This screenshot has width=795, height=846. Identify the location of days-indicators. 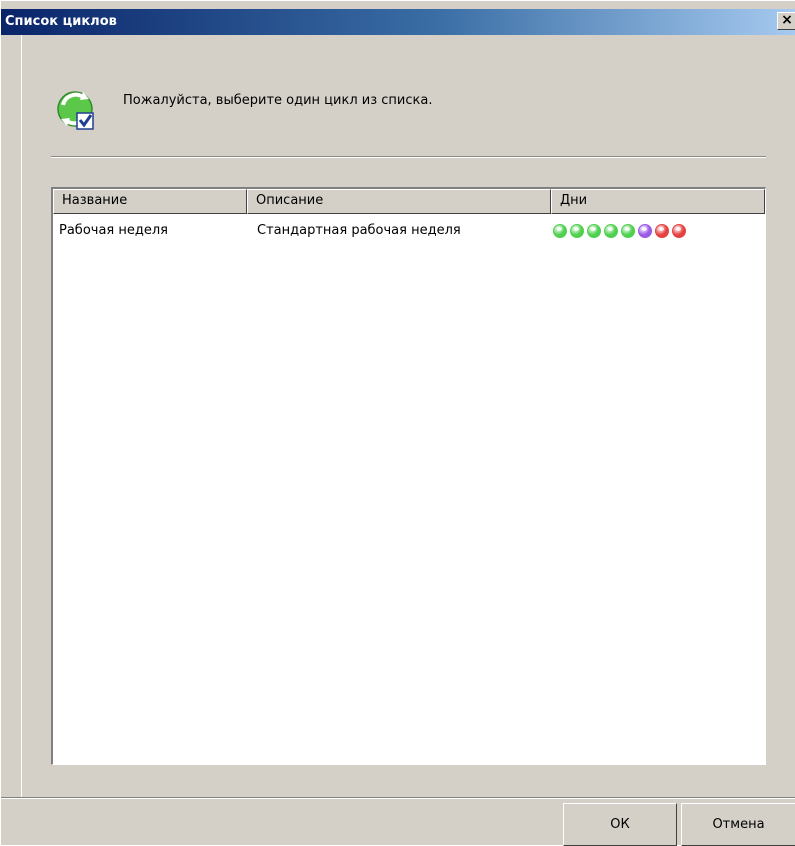
(619, 231).